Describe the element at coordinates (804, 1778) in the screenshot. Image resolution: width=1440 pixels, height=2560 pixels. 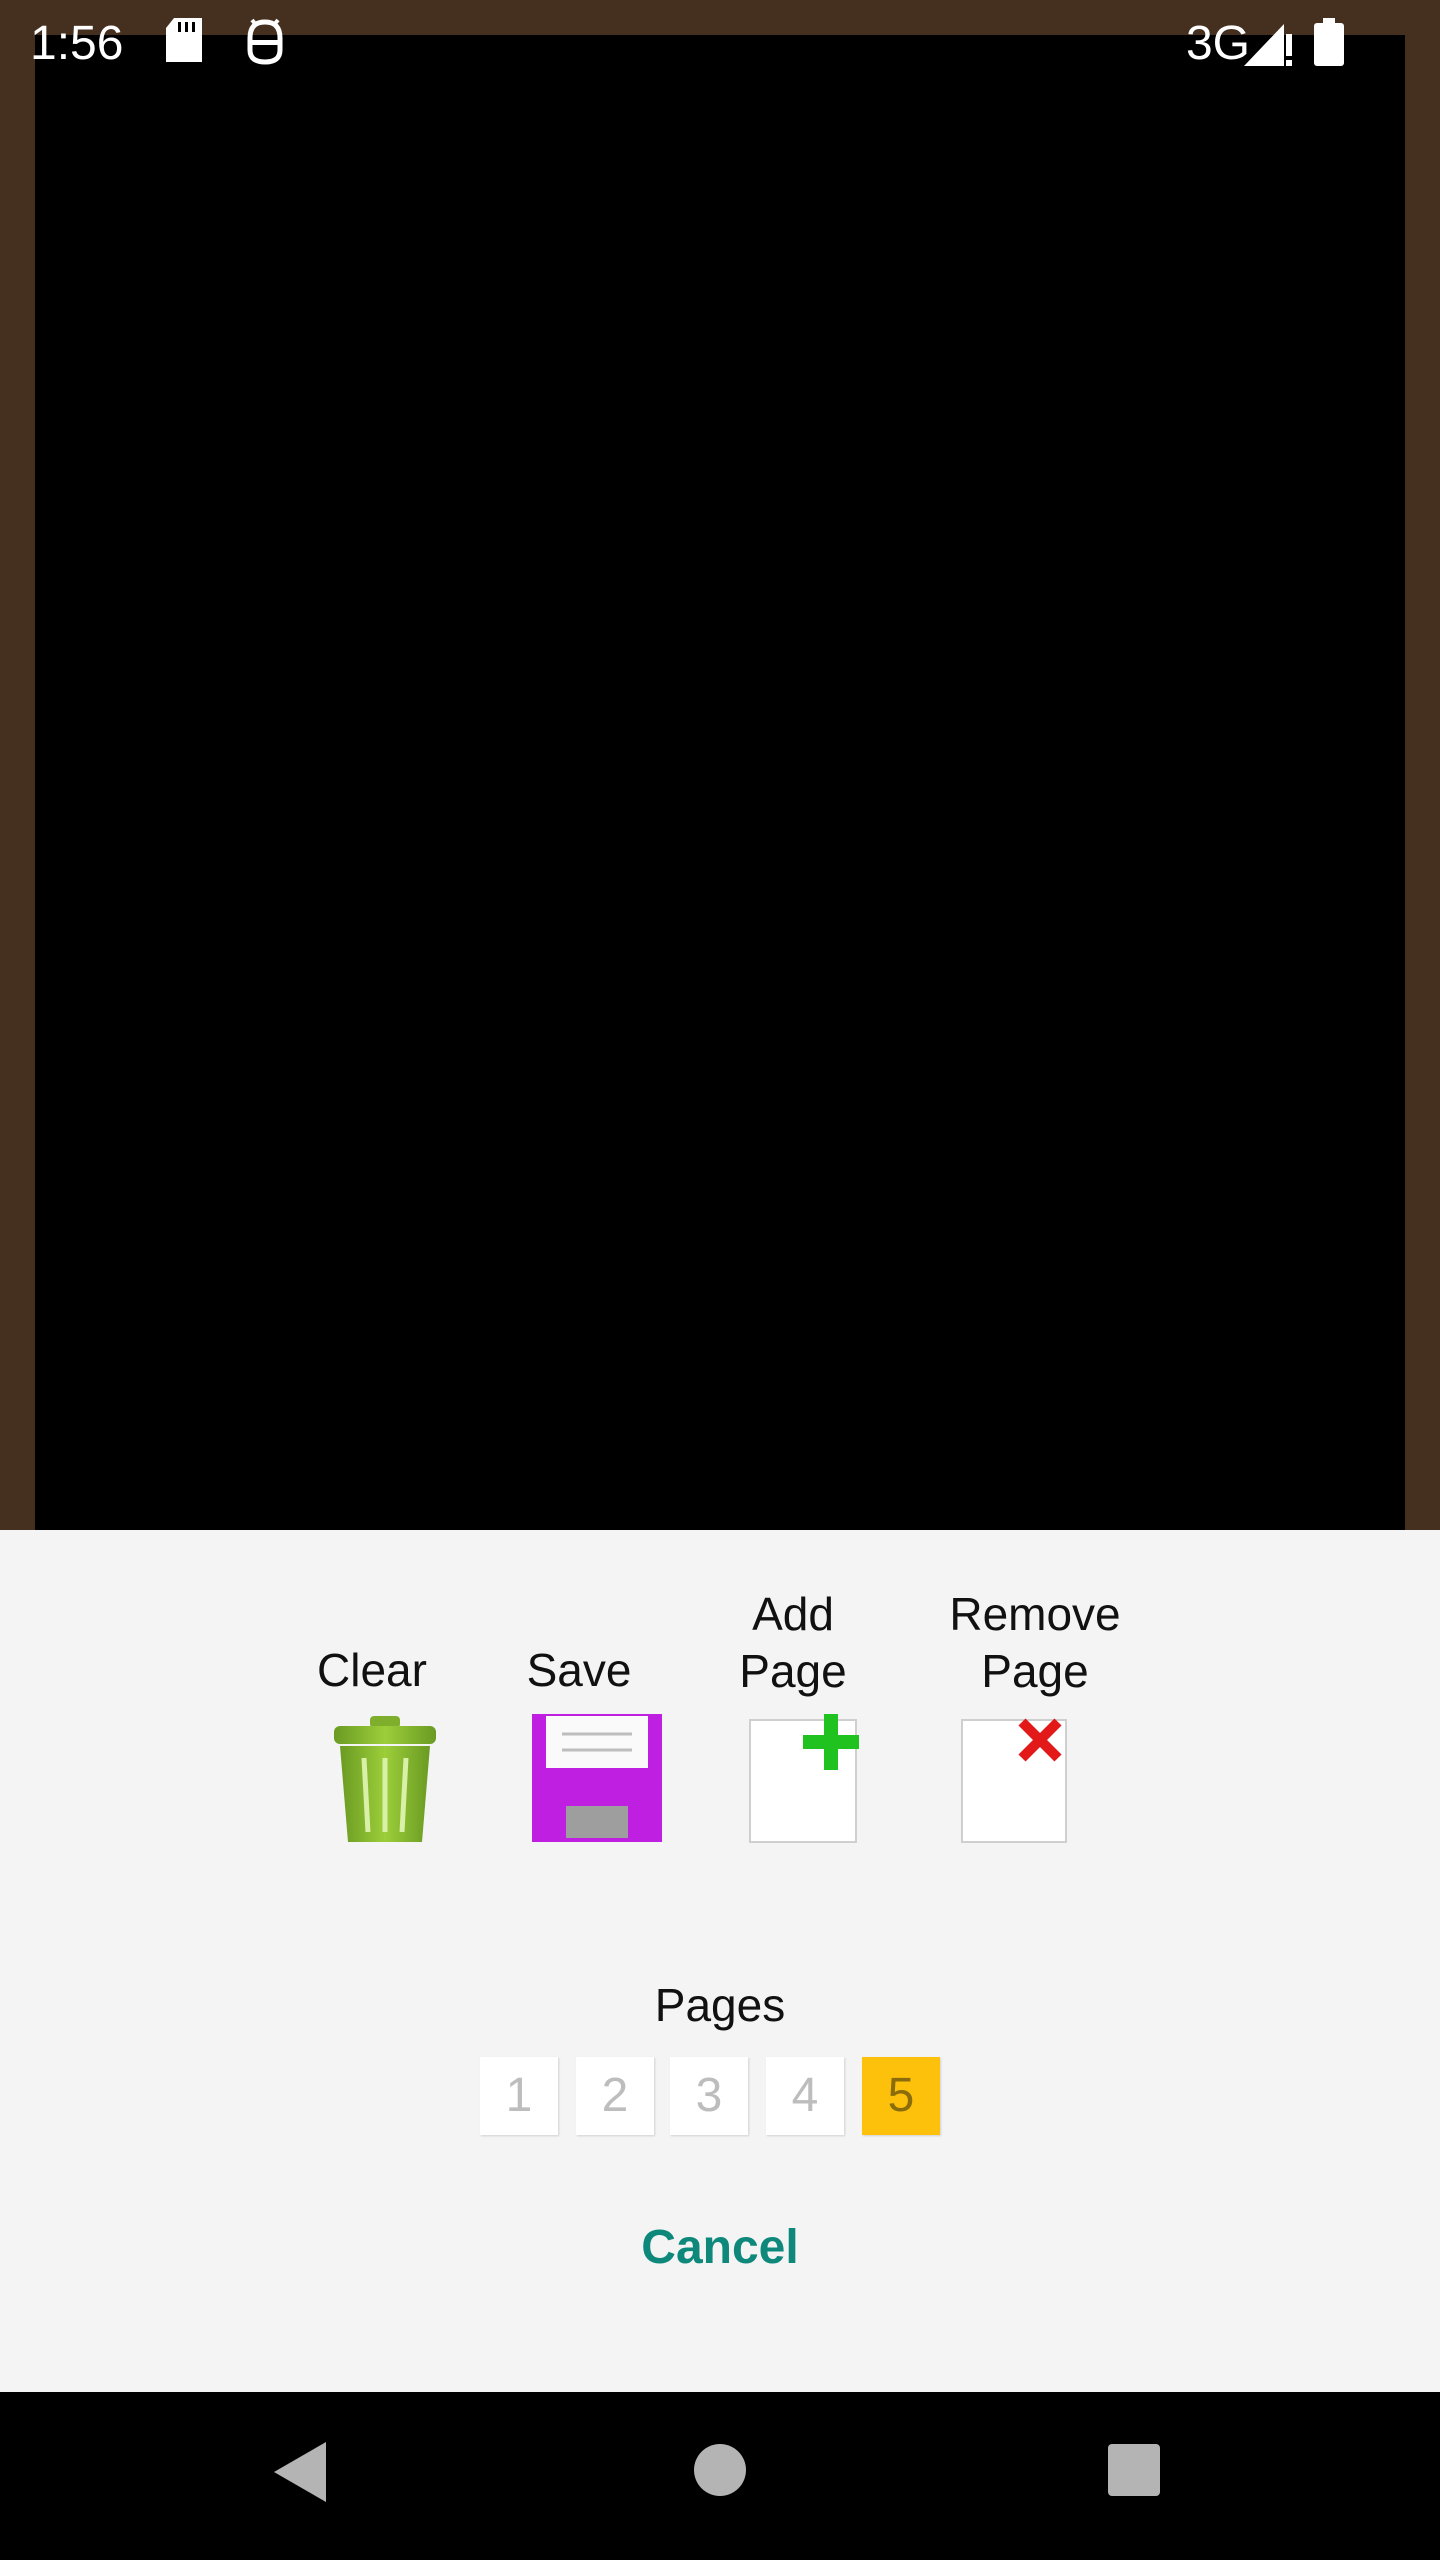
I see `add-page-icon` at that location.